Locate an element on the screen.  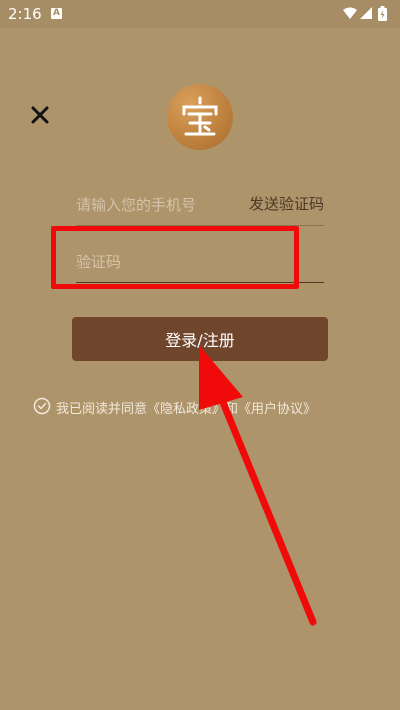
logo-glyph is located at coordinates (200, 116).